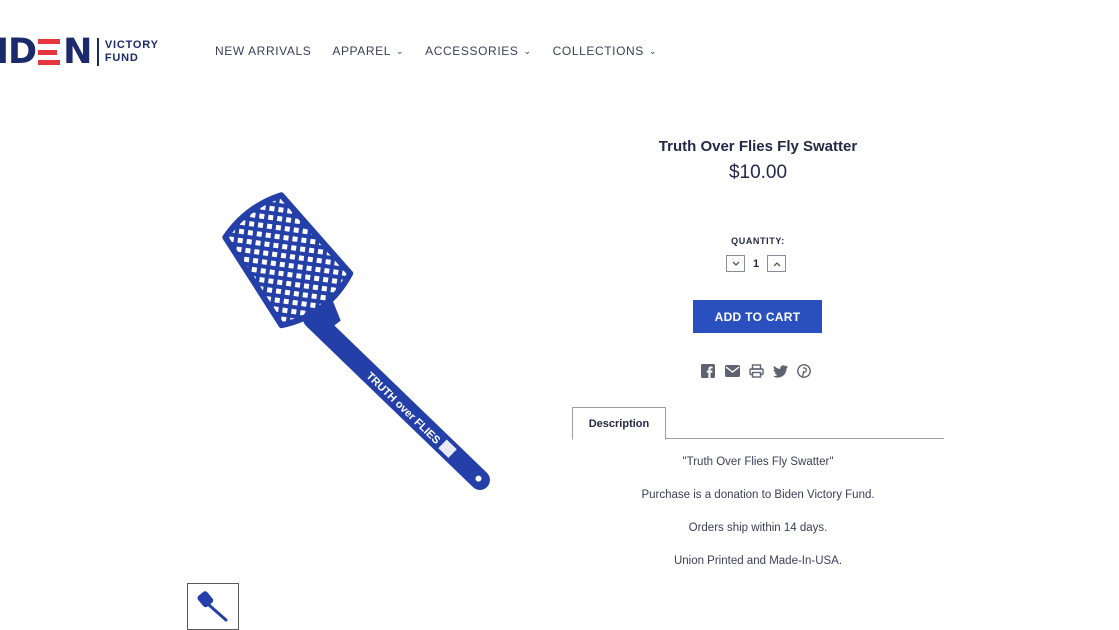 The width and height of the screenshot is (1119, 630). Describe the element at coordinates (758, 462) in the screenshot. I see `description-line: "Truth Over Flies Fly Swatter"` at that location.